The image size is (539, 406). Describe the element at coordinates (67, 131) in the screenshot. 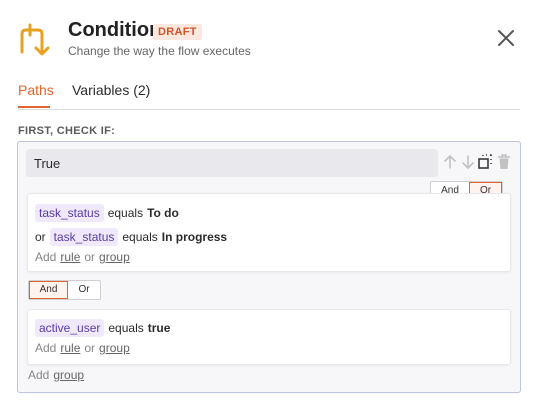

I see `section-label: FIRST, CHECK IF:` at that location.